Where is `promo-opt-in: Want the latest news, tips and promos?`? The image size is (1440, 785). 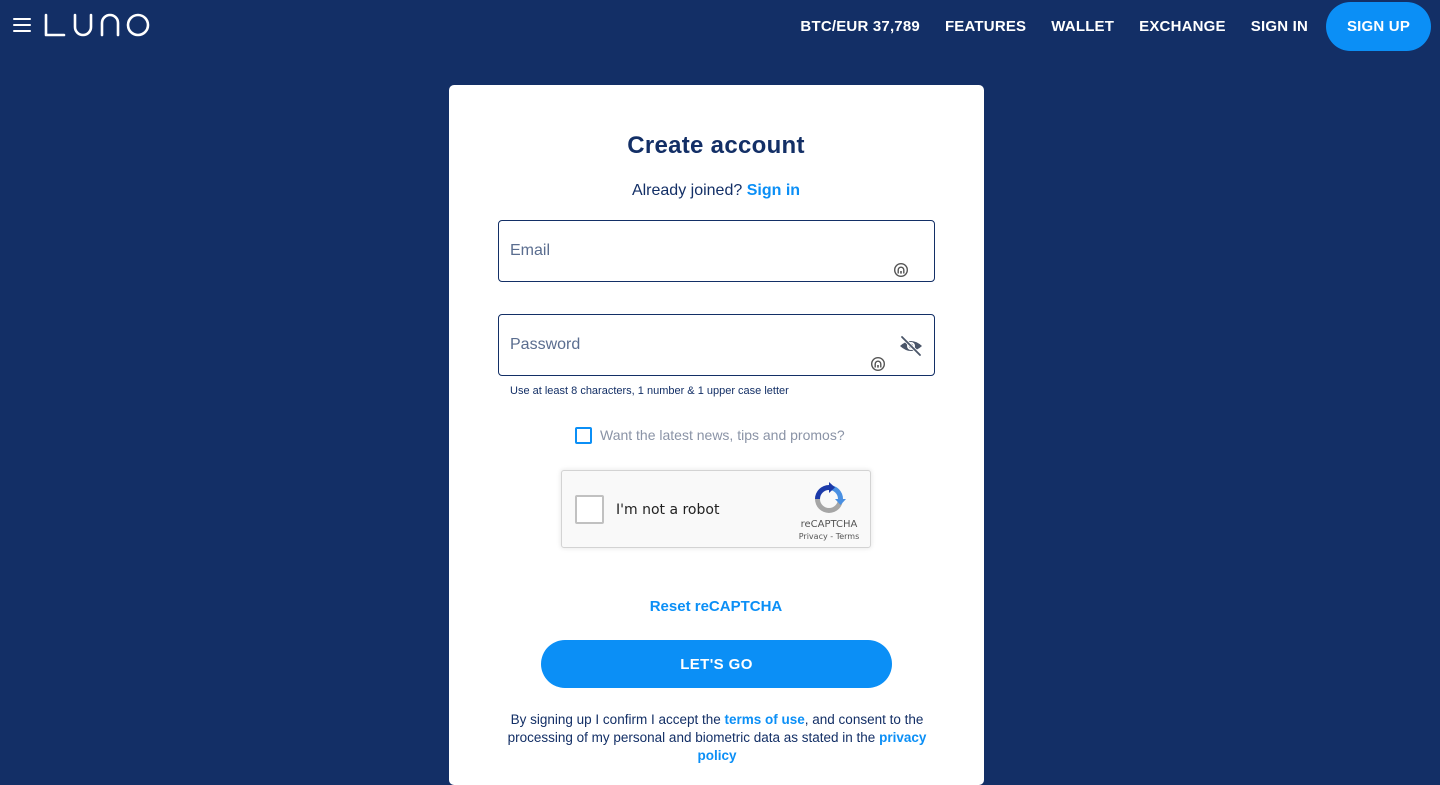 promo-opt-in: Want the latest news, tips and promos? is located at coordinates (710, 435).